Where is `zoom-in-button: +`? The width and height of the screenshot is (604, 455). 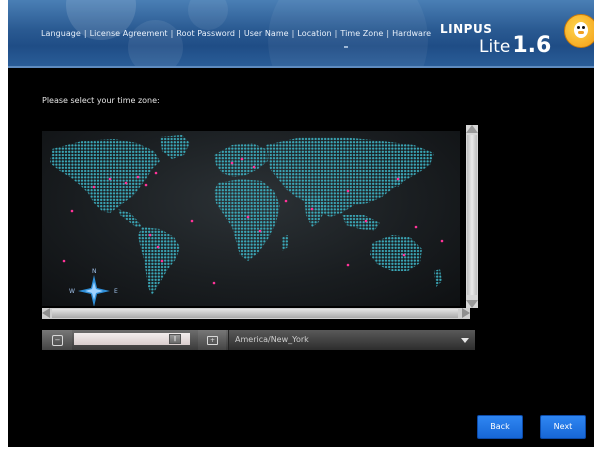
zoom-in-button: + is located at coordinates (212, 340).